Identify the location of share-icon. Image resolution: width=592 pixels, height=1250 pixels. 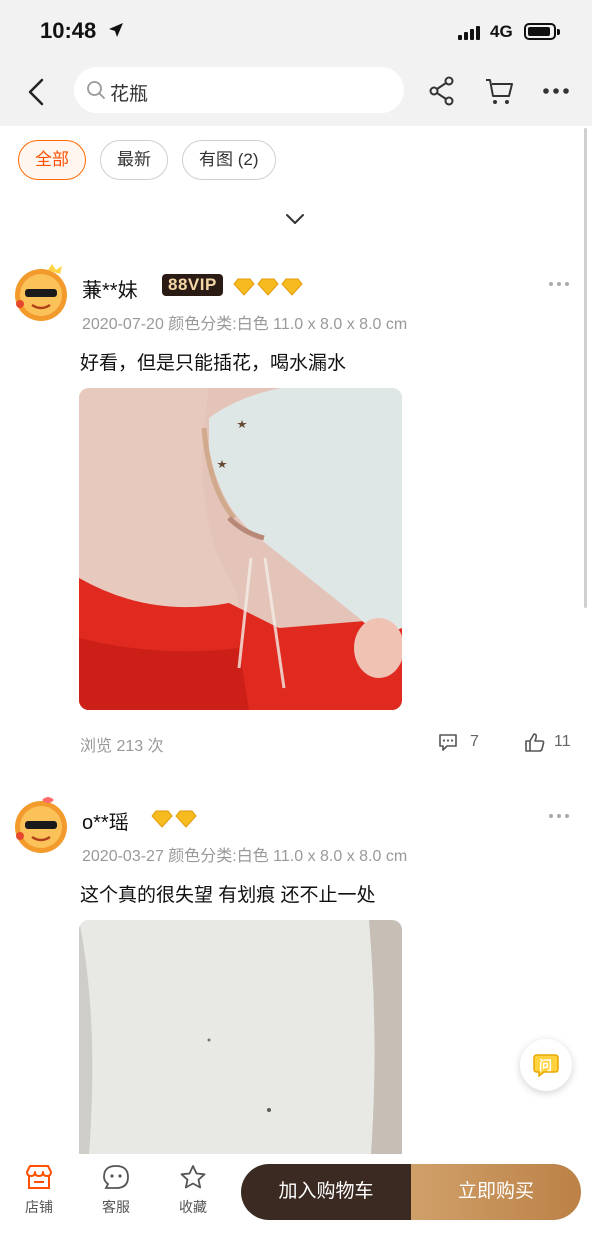
(442, 91).